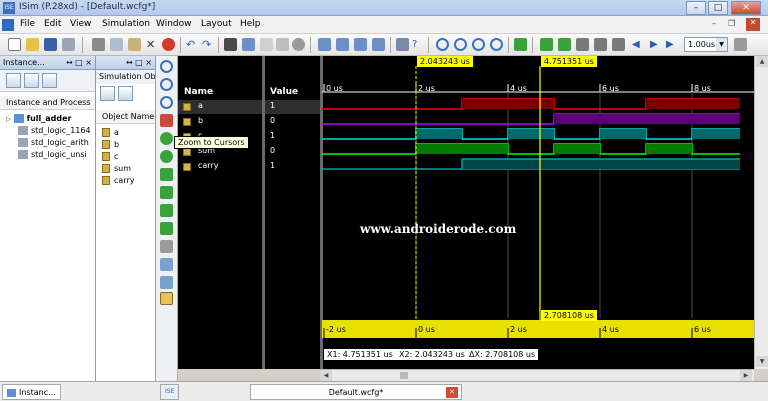 This screenshot has height=401, width=768. What do you see at coordinates (68, 44) in the screenshot?
I see `save-all-icon` at bounding box center [68, 44].